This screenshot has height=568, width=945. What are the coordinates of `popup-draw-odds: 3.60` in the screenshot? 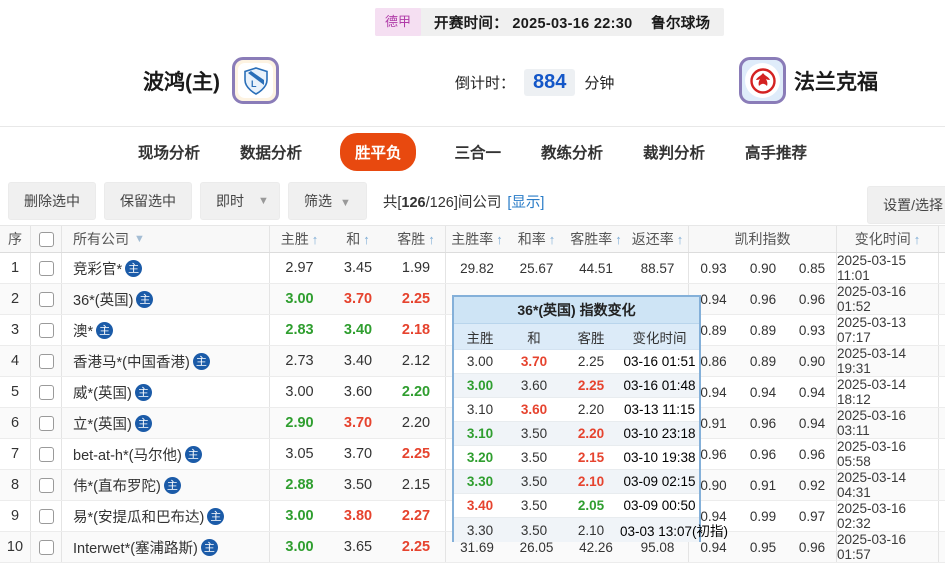 It's located at (534, 409).